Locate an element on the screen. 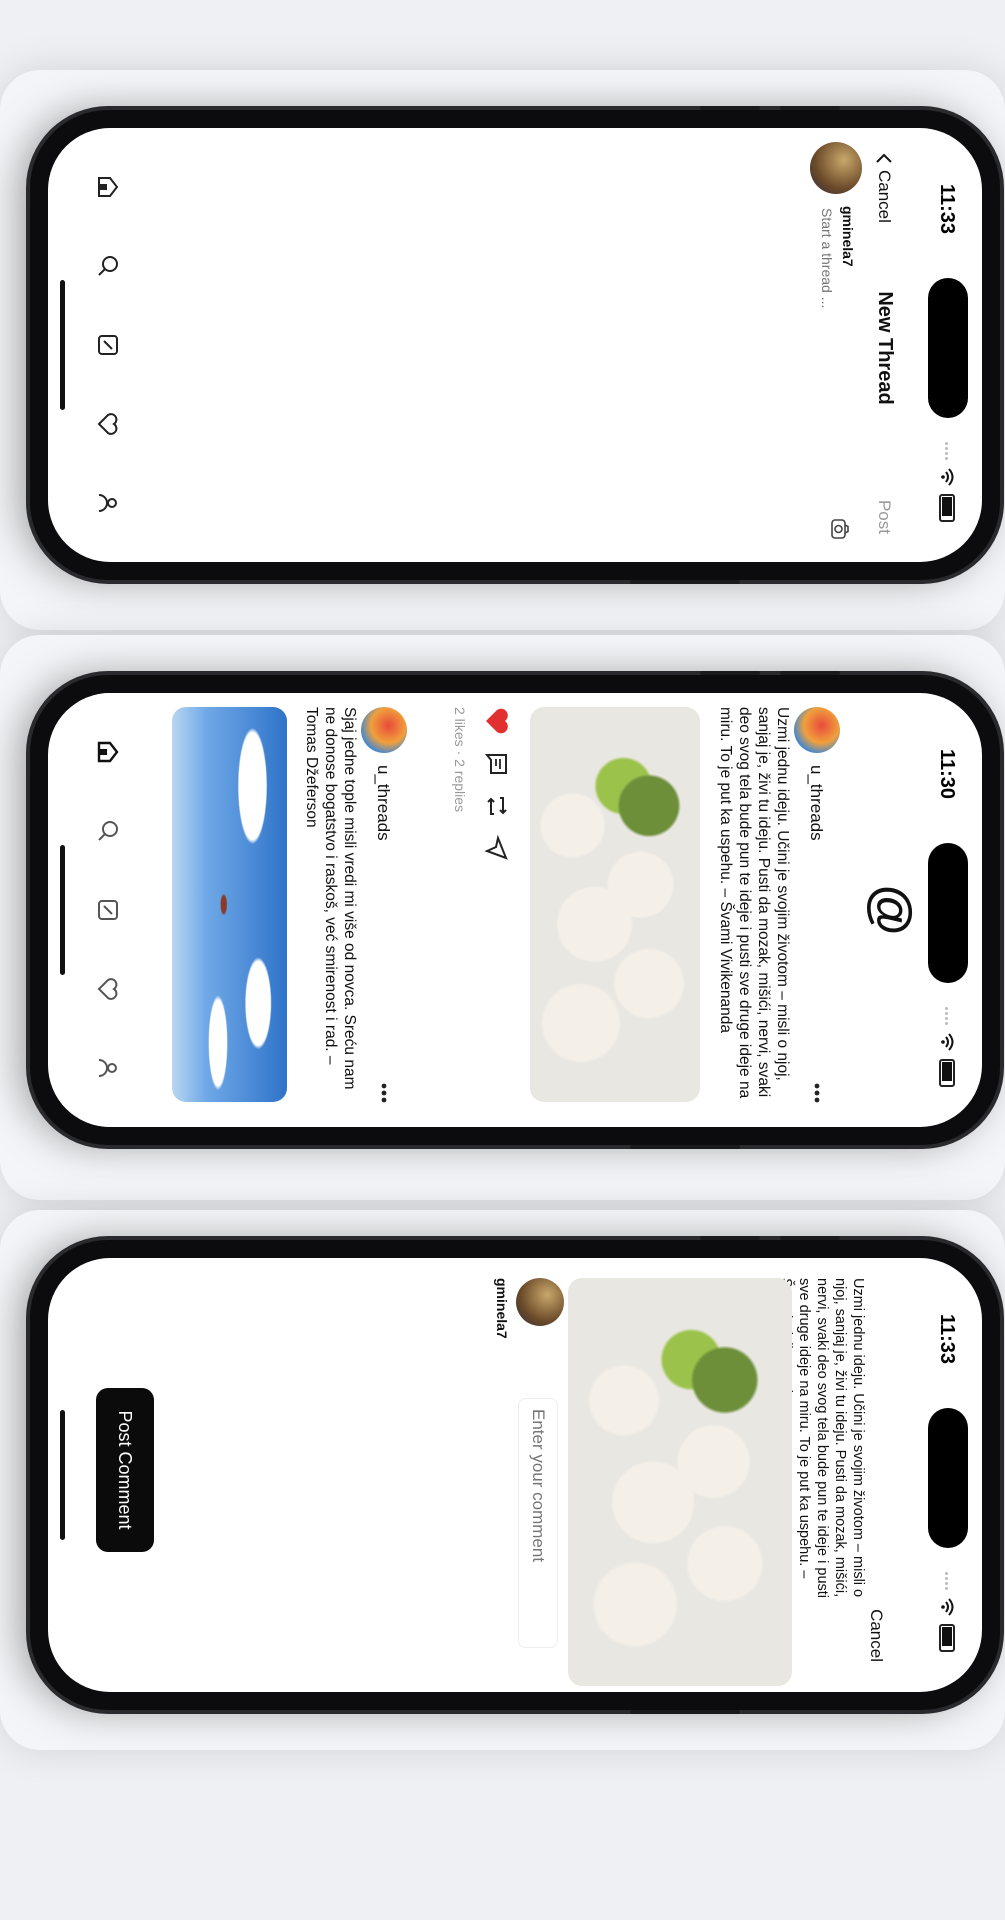 The width and height of the screenshot is (1005, 1920). heart-filled-icon is located at coordinates (497, 721).